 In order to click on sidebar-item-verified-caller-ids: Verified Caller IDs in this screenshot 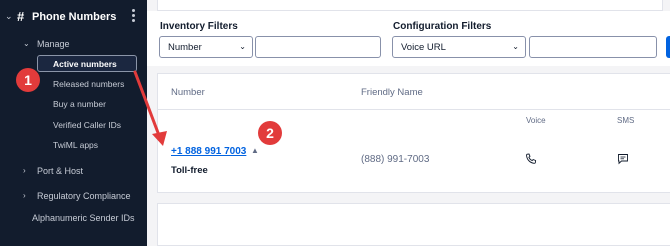, I will do `click(87, 125)`.